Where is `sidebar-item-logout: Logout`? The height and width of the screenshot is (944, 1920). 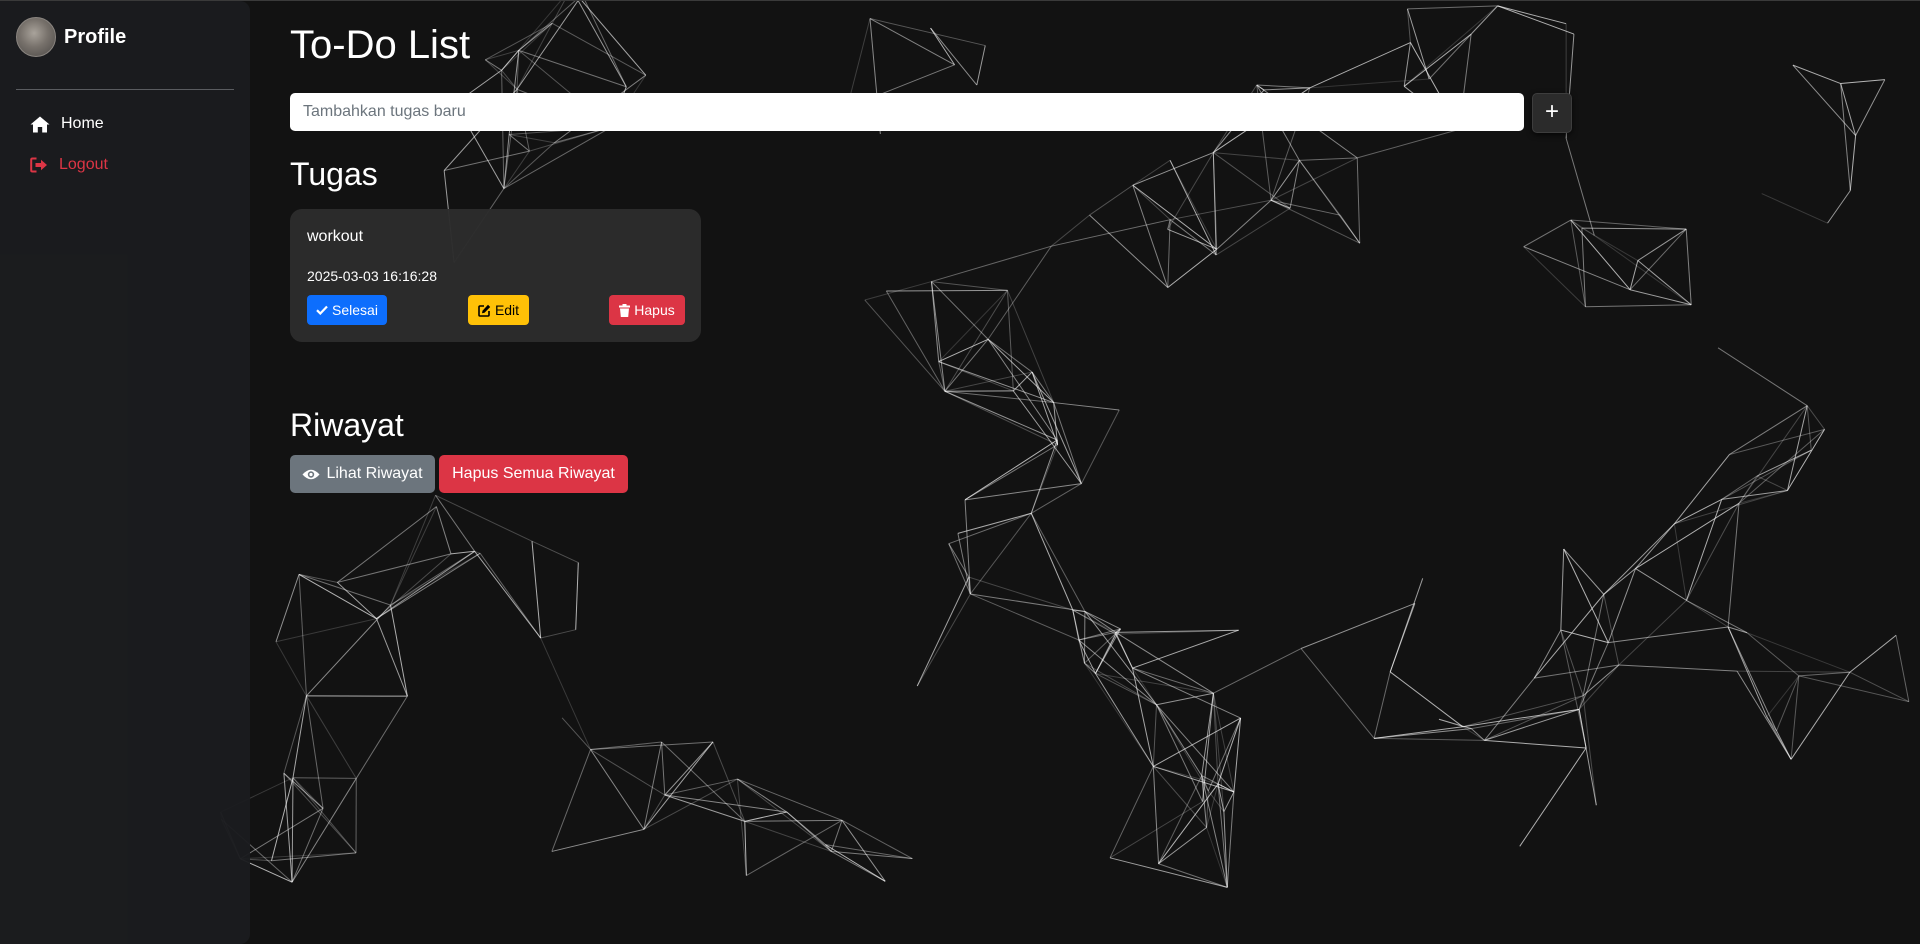 sidebar-item-logout: Logout is located at coordinates (69, 165).